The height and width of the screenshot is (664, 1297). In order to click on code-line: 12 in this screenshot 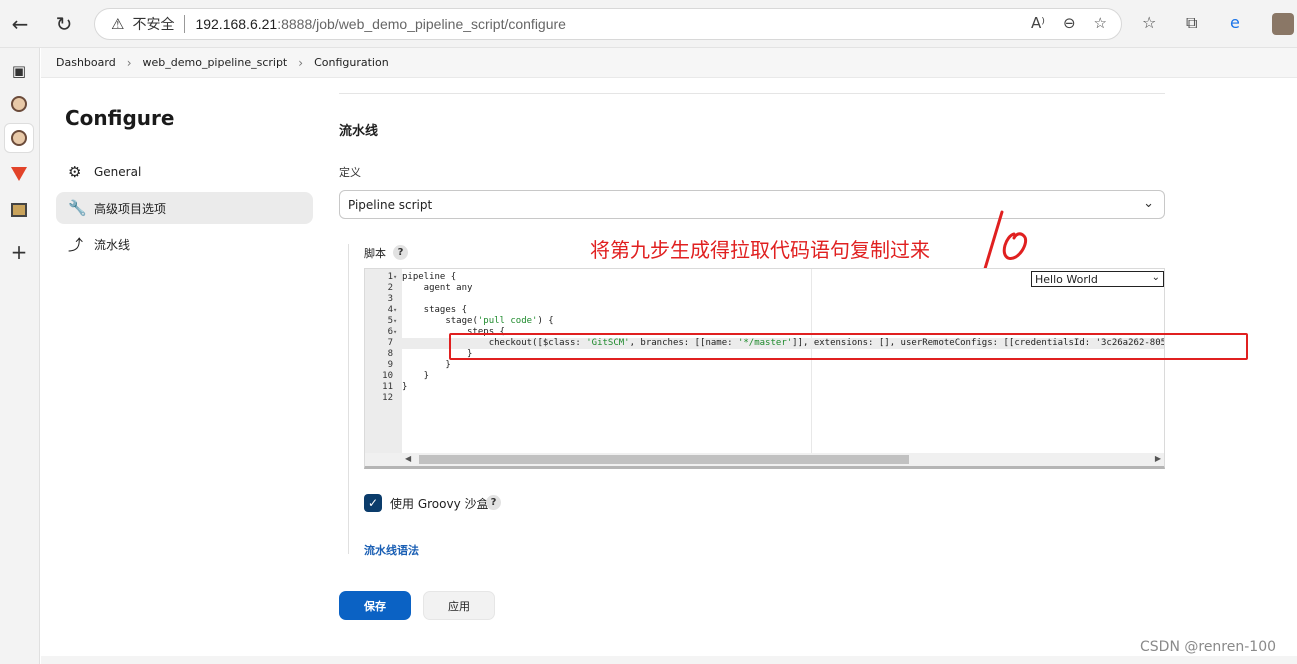, I will do `click(764, 398)`.